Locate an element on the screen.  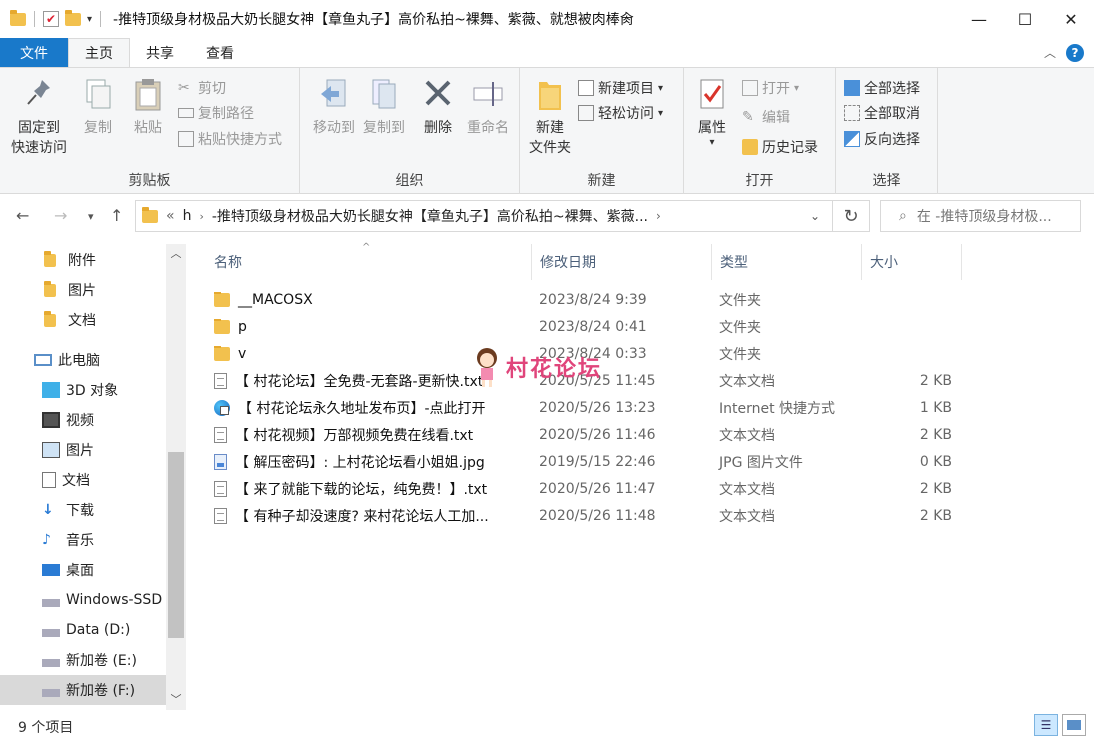
history-icon is located at coordinates (750, 147).